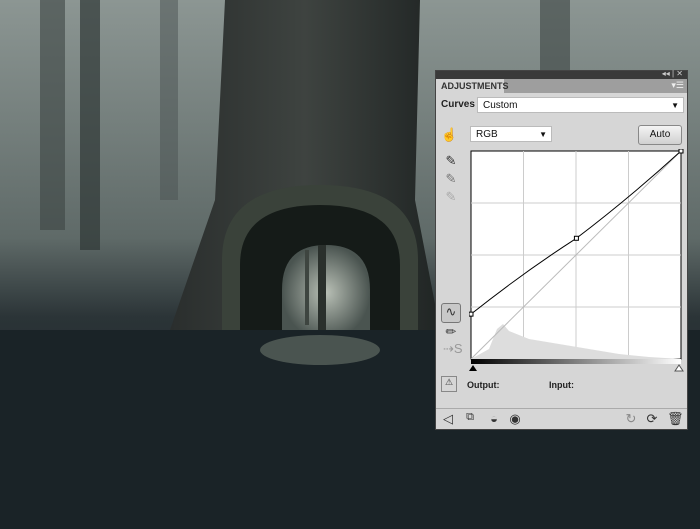 Image resolution: width=700 pixels, height=529 pixels. Describe the element at coordinates (487, 134) in the screenshot. I see `channel-value: RGB` at that location.